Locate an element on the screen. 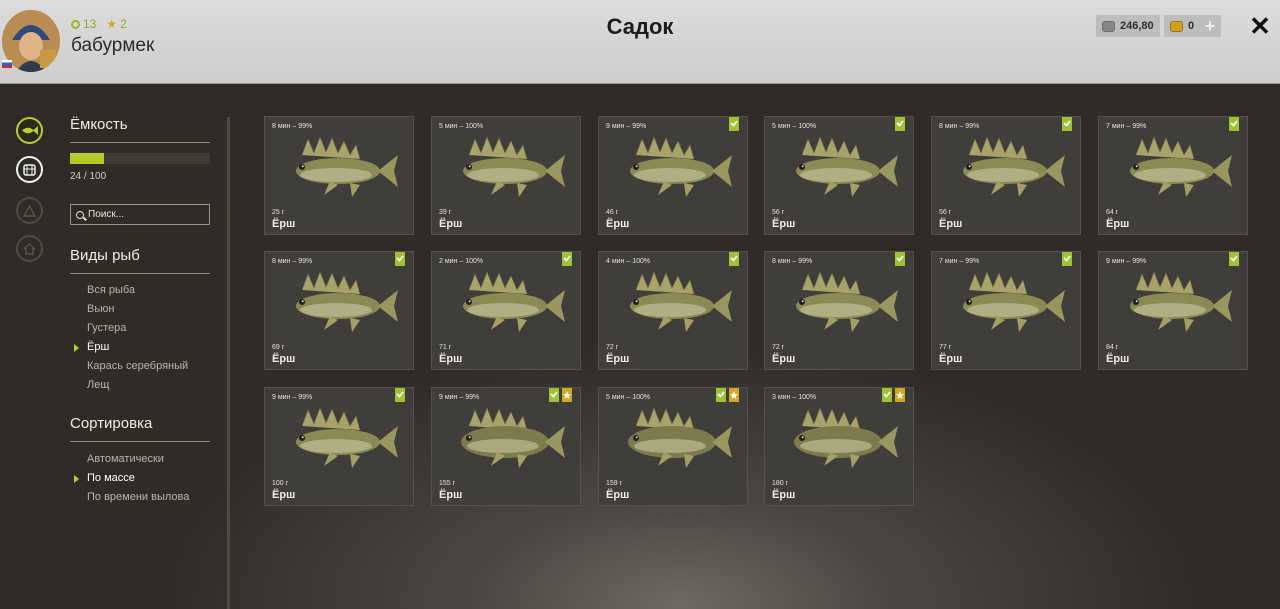 This screenshot has height=609, width=1280. catch-time: 7 мин – 99% is located at coordinates (959, 261).